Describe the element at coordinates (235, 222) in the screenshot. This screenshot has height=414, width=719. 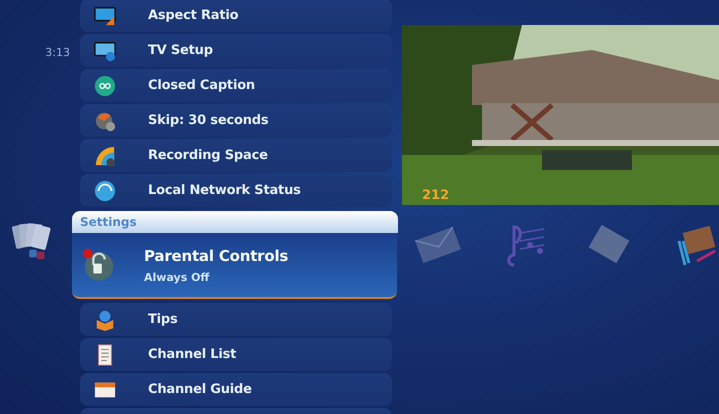
I see `category-header: Settings` at that location.